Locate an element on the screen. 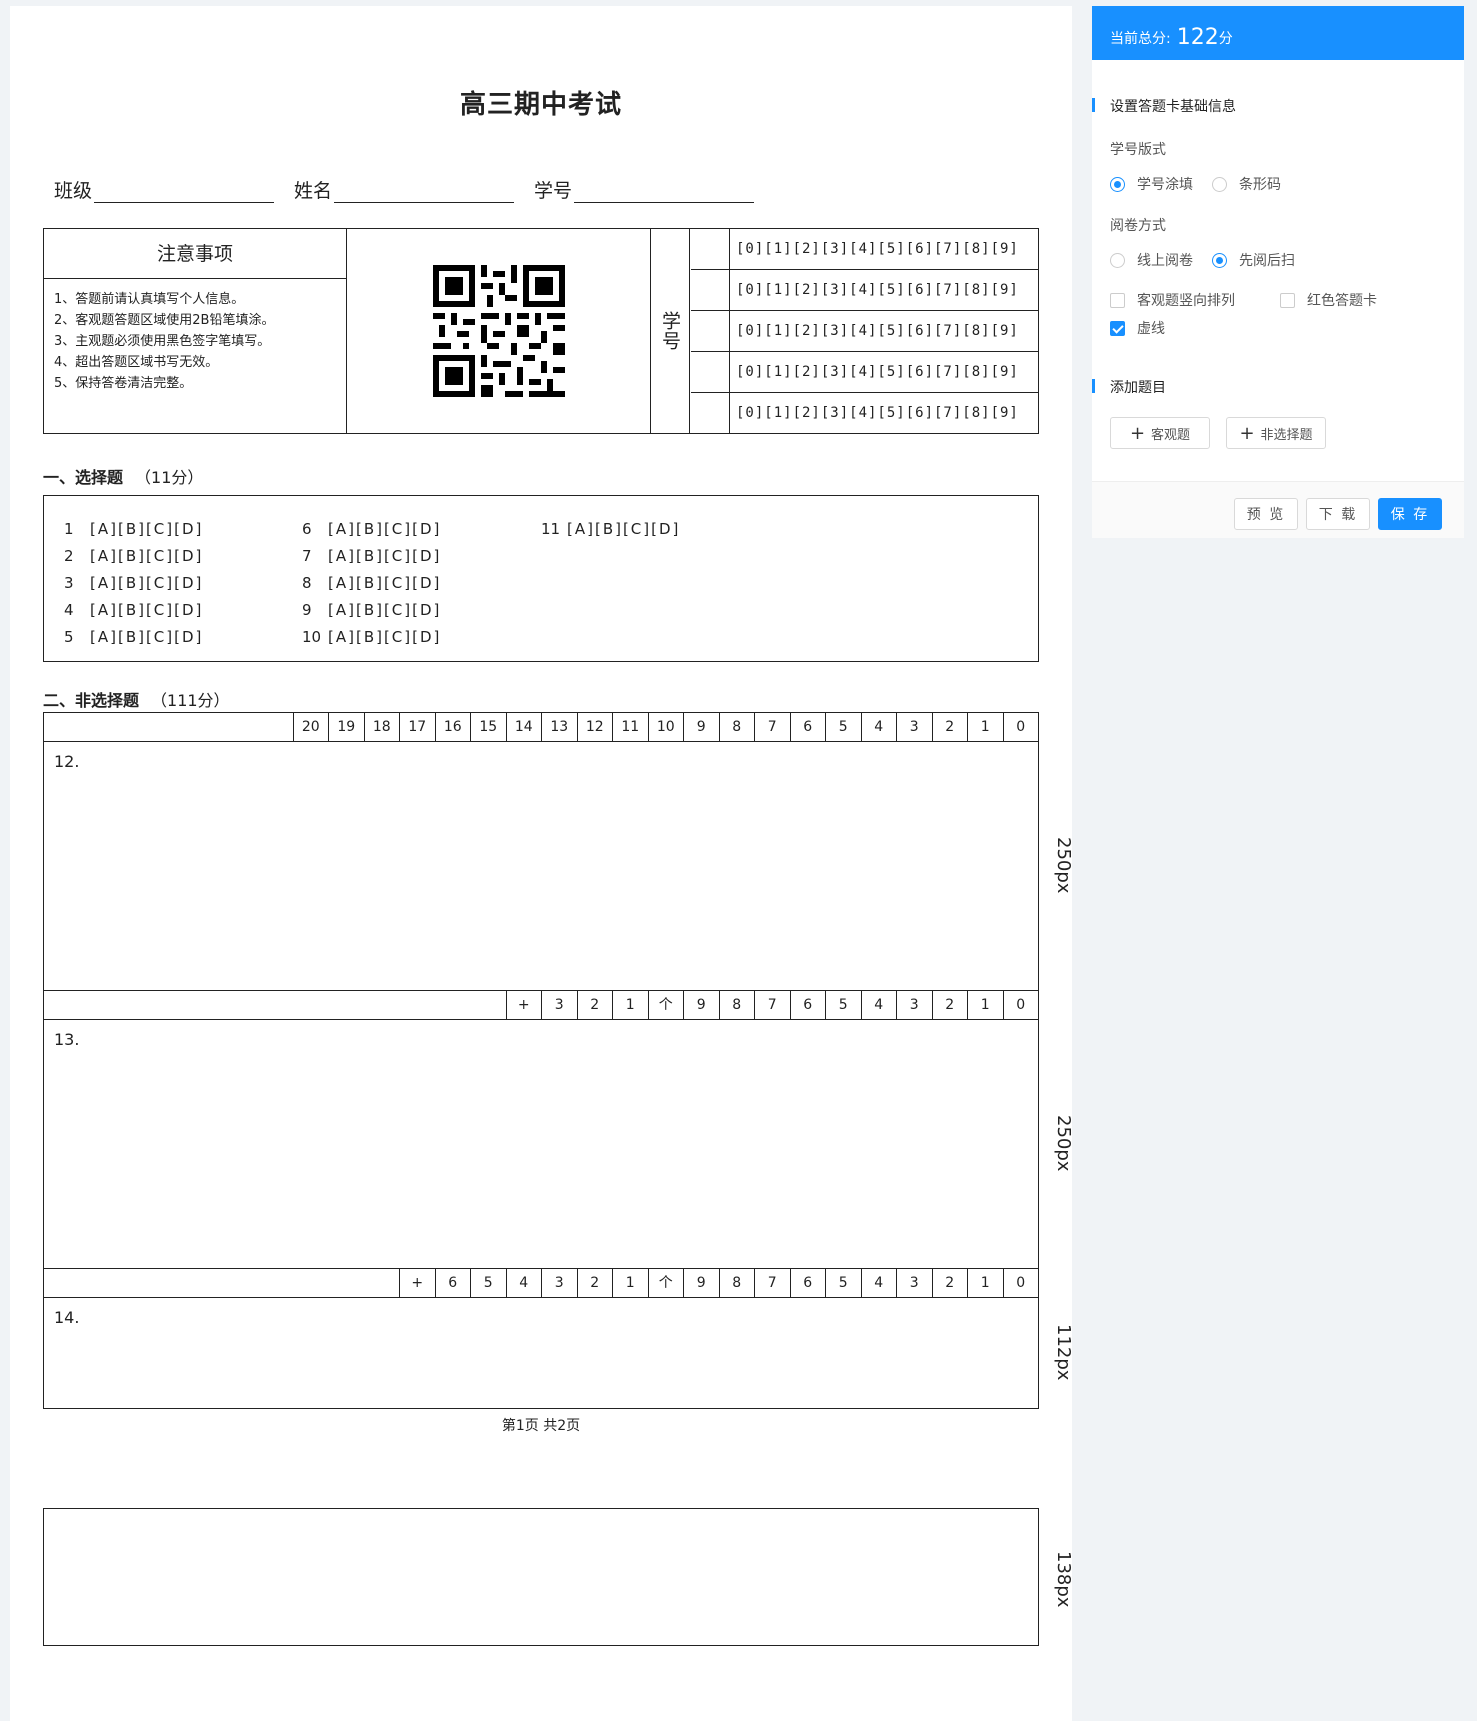 Image resolution: width=1477 pixels, height=1721 pixels. mc-item: 10 [A][B][C][D] is located at coordinates (371, 637).